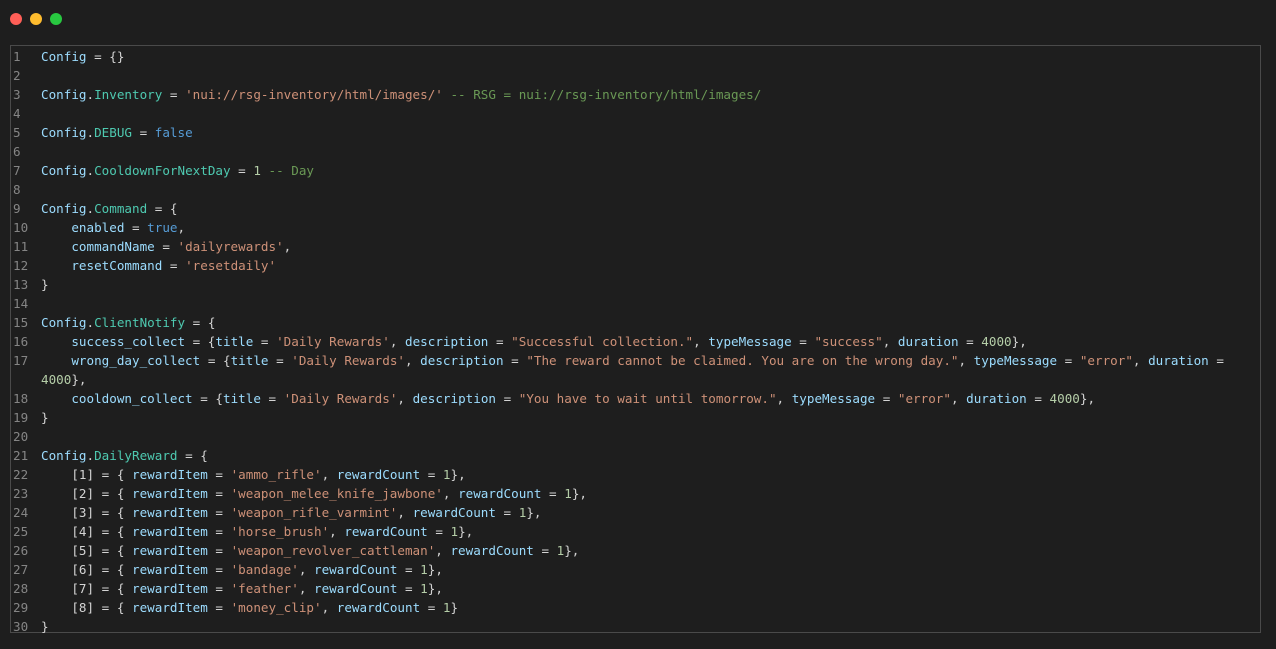  What do you see at coordinates (21, 626) in the screenshot?
I see `line-number: 30` at bounding box center [21, 626].